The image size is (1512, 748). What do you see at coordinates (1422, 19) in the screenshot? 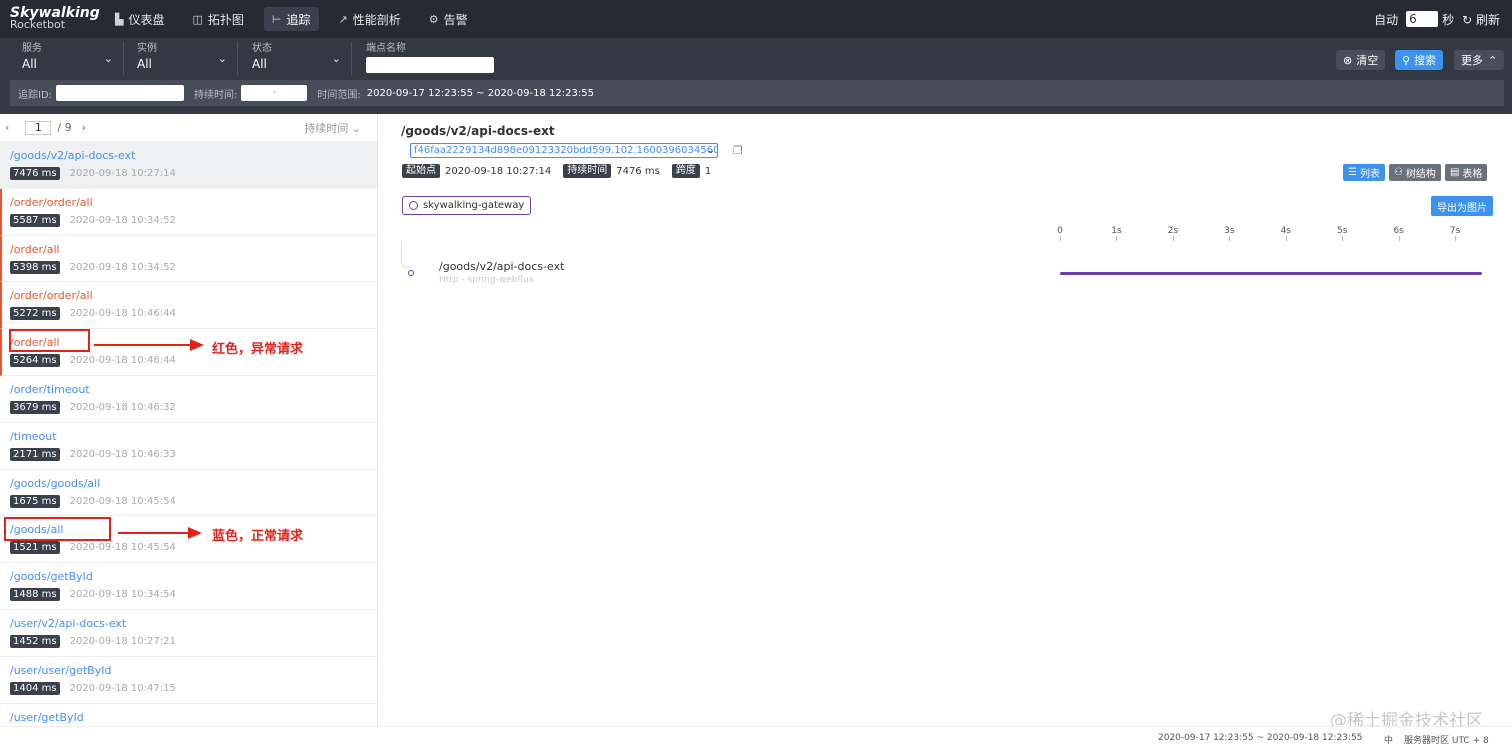
I see `auto-interval-input: 6` at bounding box center [1422, 19].